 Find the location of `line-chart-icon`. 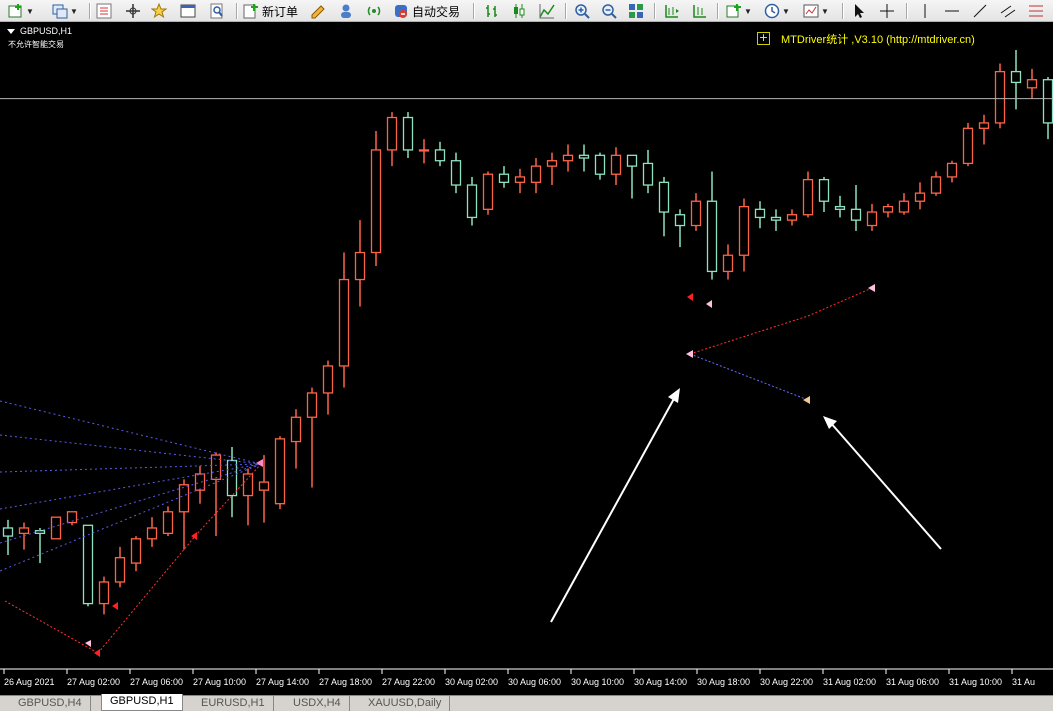

line-chart-icon is located at coordinates (547, 11).